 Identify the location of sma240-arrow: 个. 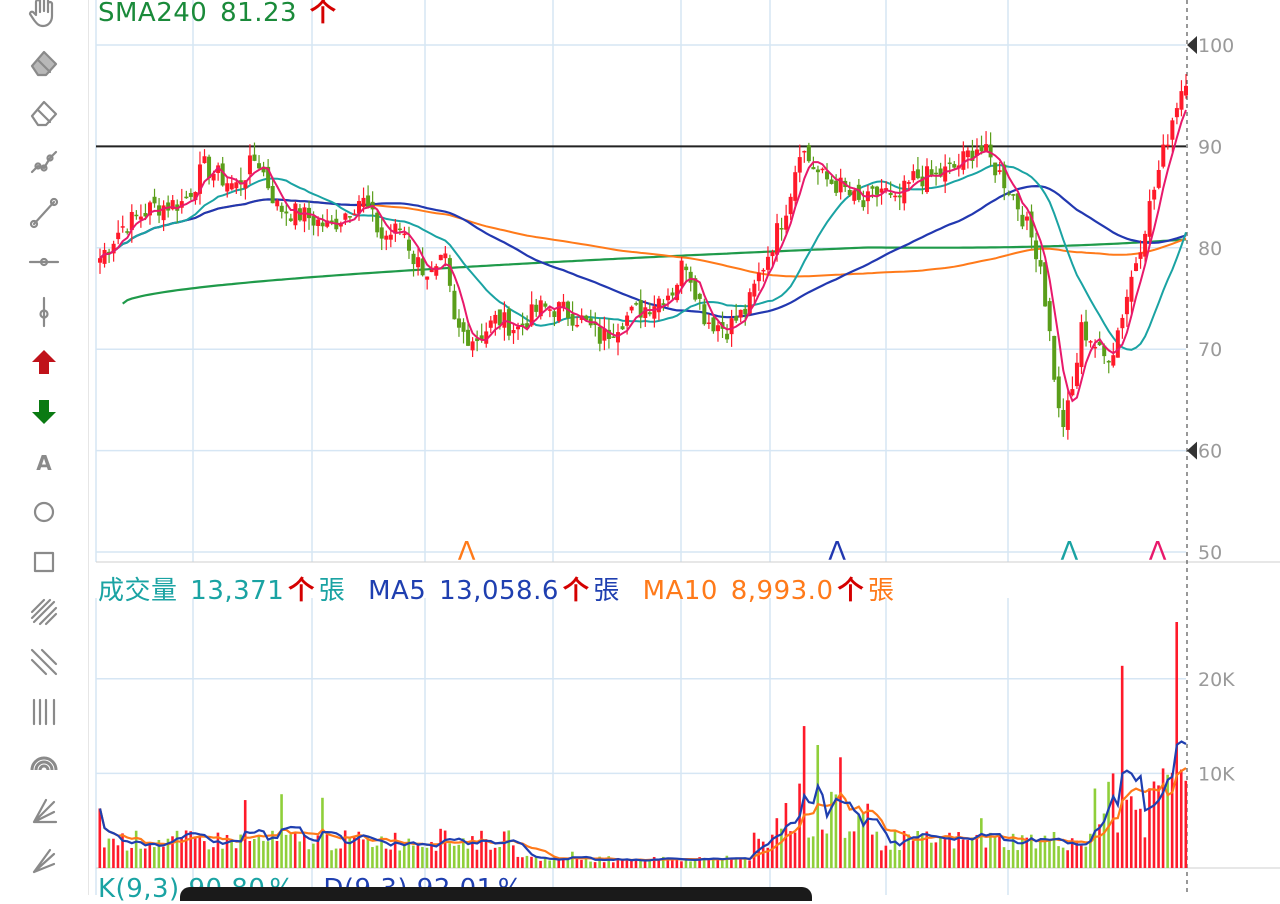
(323, 14).